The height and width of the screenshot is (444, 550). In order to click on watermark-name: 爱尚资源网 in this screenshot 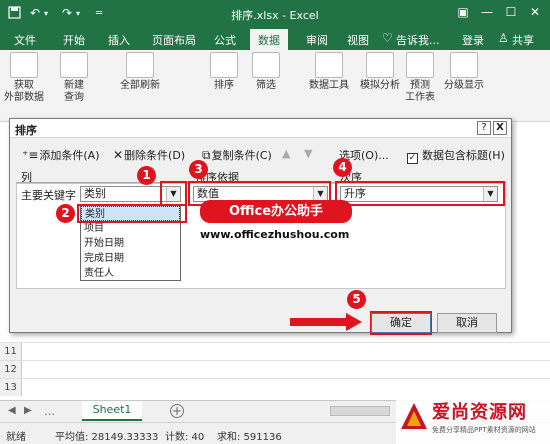, I will do `click(479, 412)`.